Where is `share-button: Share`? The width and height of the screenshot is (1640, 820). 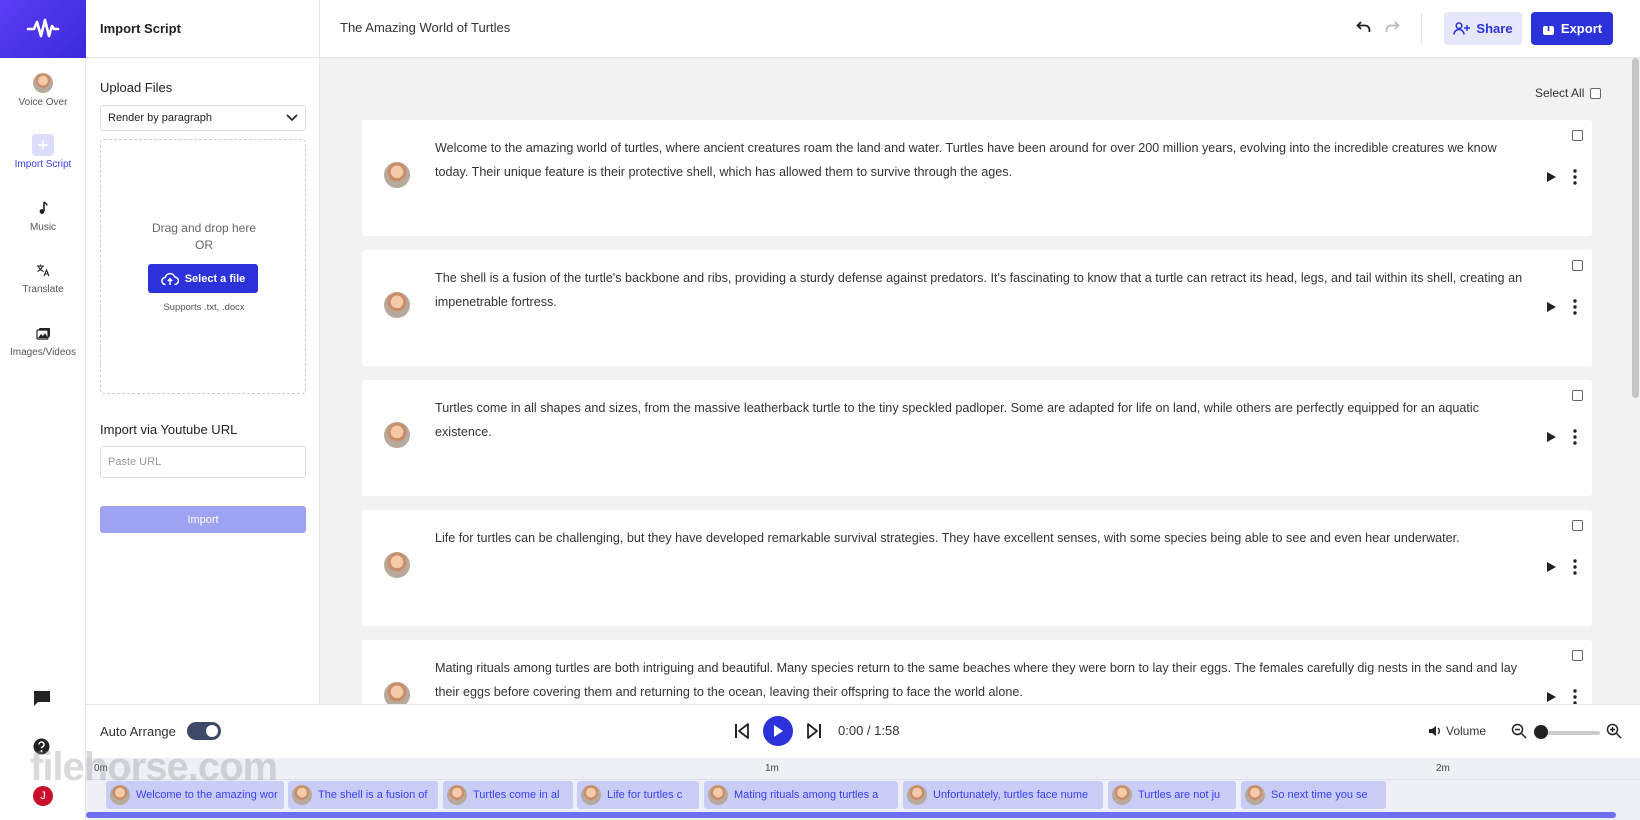
share-button: Share is located at coordinates (1483, 28).